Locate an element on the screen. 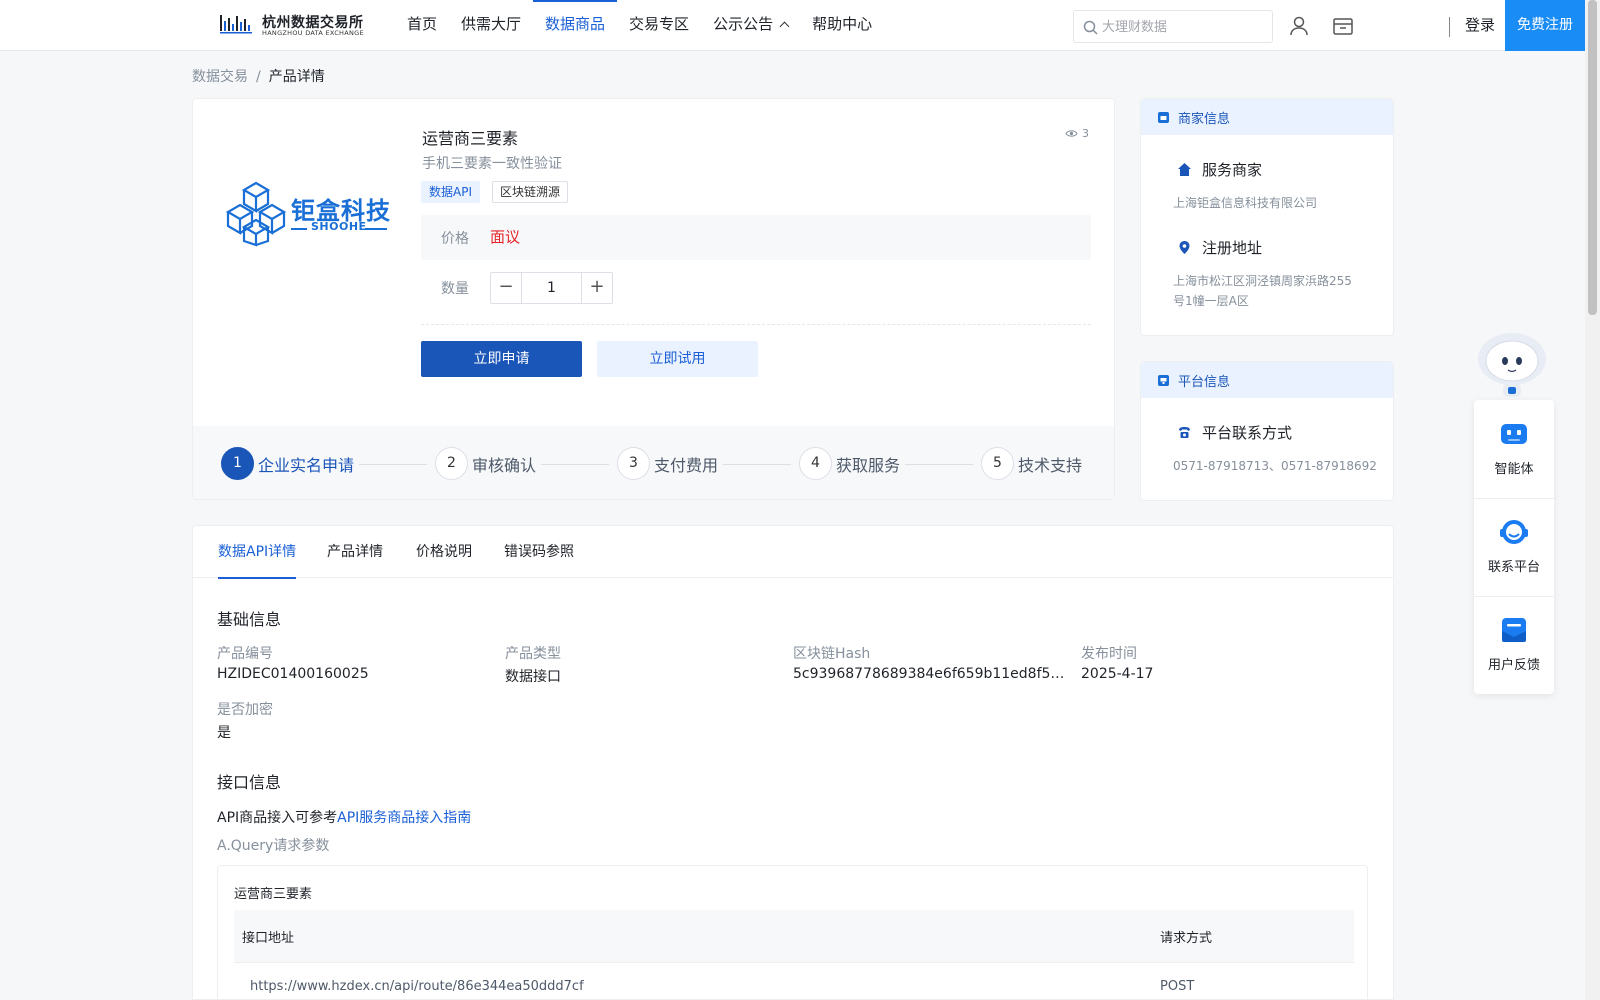 The image size is (1600, 1000). agent-tool: 智能体 is located at coordinates (1514, 448).